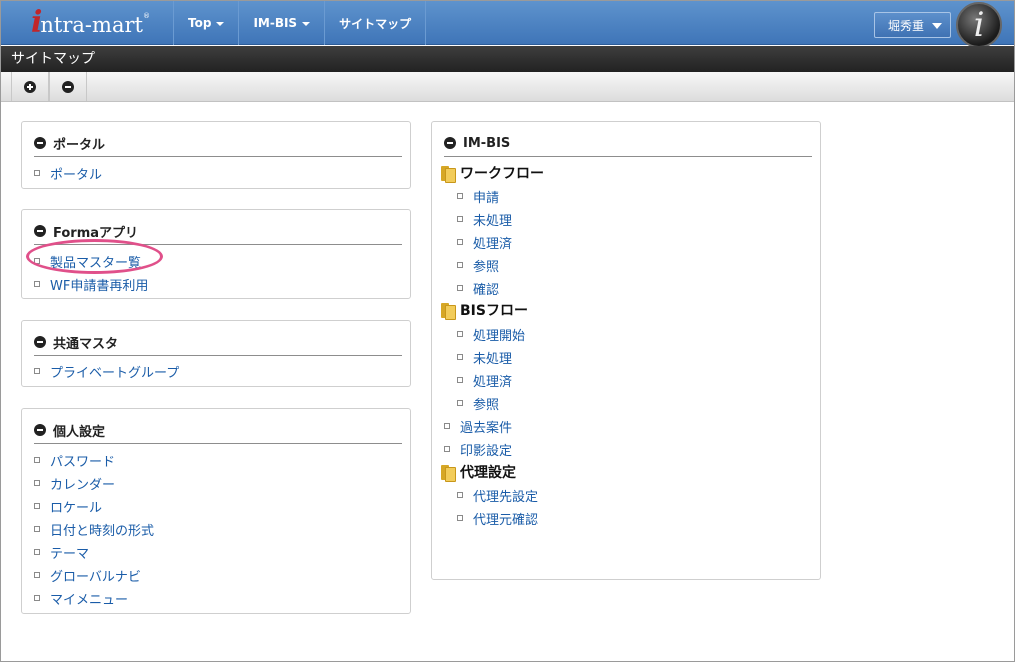  Describe the element at coordinates (492, 173) in the screenshot. I see `folder-workflow: ワークフロー` at that location.